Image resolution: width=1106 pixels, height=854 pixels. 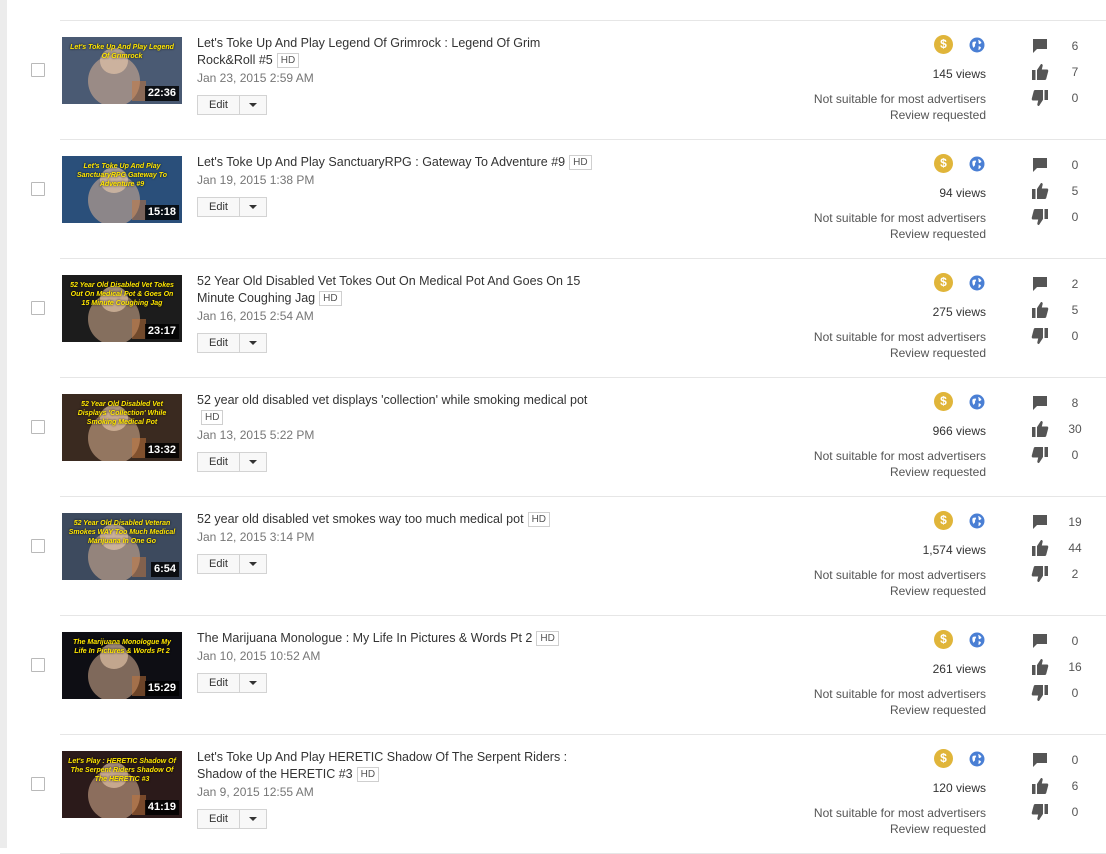 What do you see at coordinates (959, 74) in the screenshot?
I see `view-count: 145 views` at bounding box center [959, 74].